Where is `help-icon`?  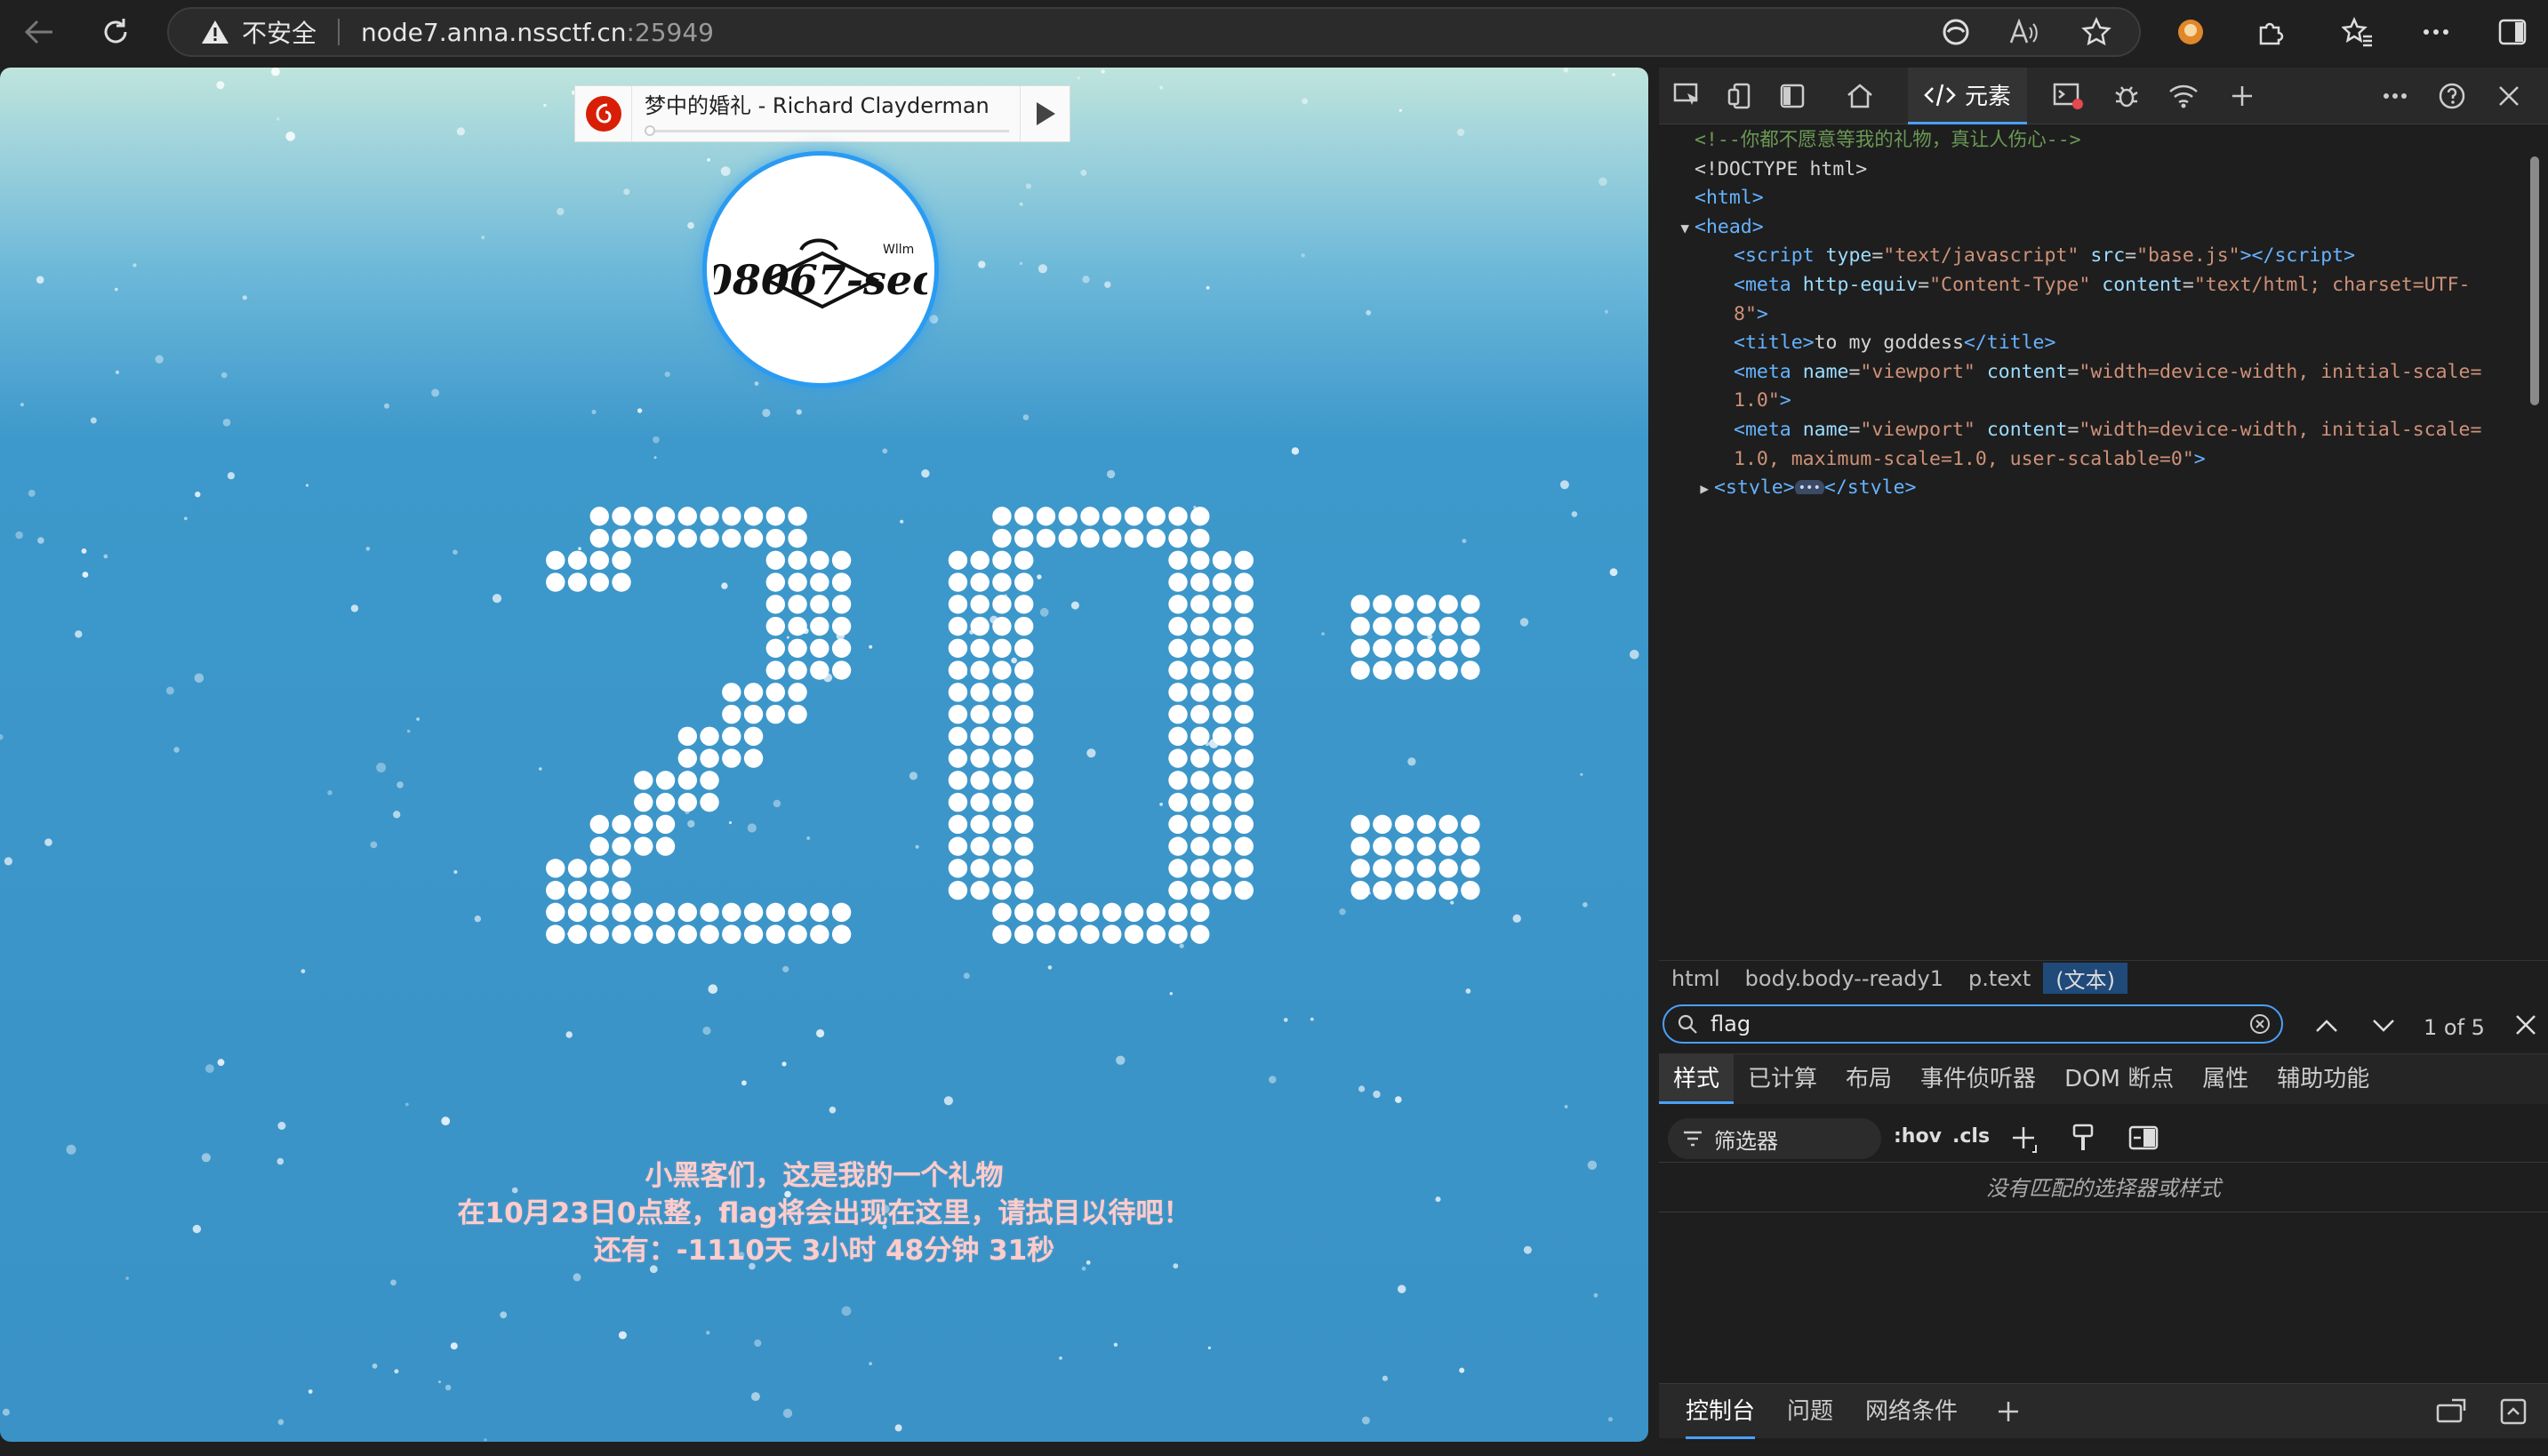
help-icon is located at coordinates (2452, 96).